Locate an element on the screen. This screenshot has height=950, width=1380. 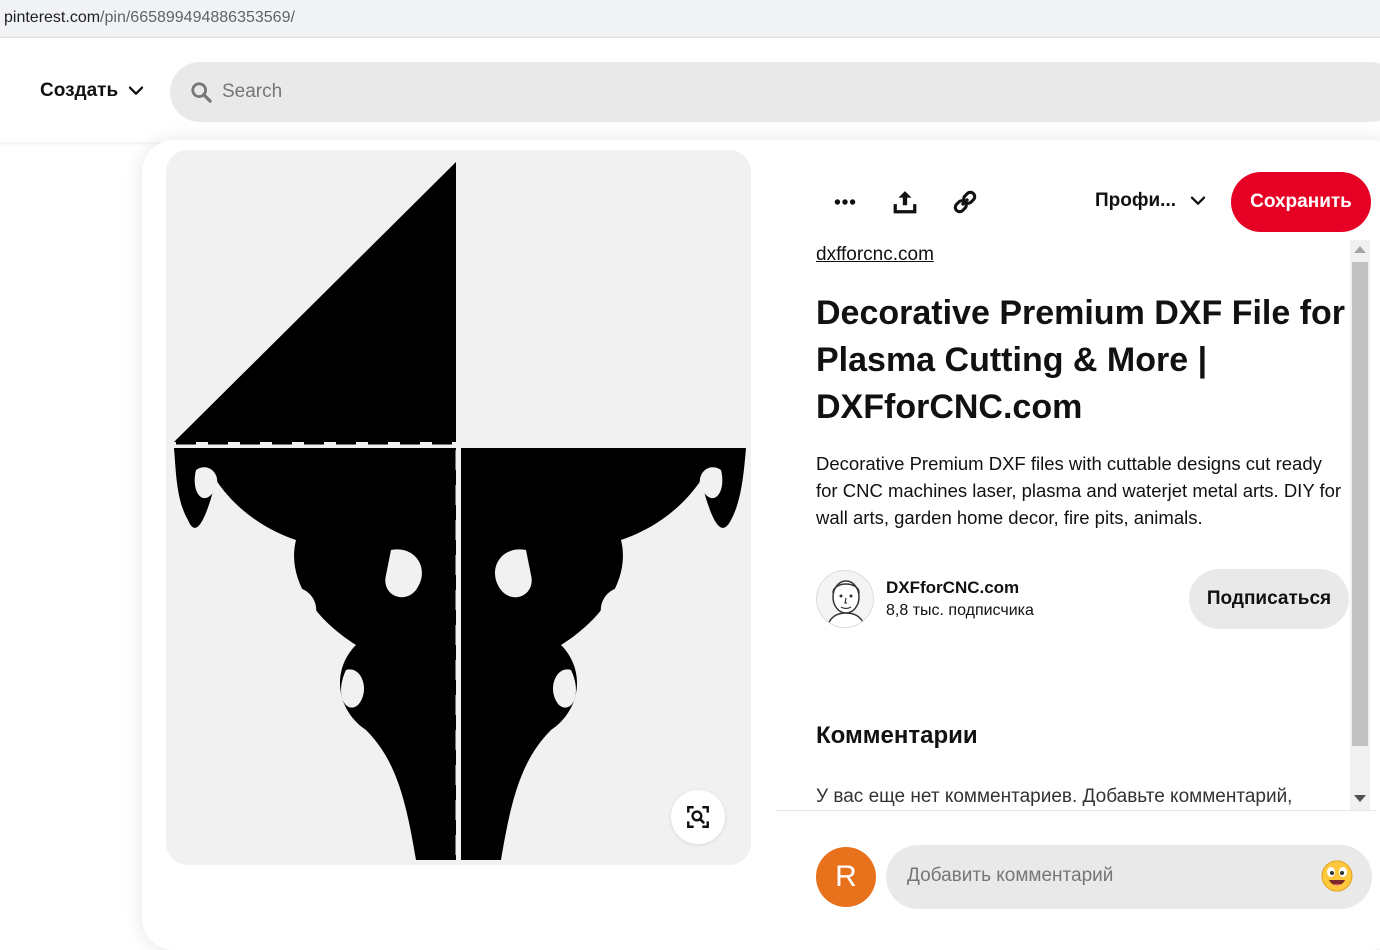
comments-heading: Комментарии is located at coordinates (897, 735).